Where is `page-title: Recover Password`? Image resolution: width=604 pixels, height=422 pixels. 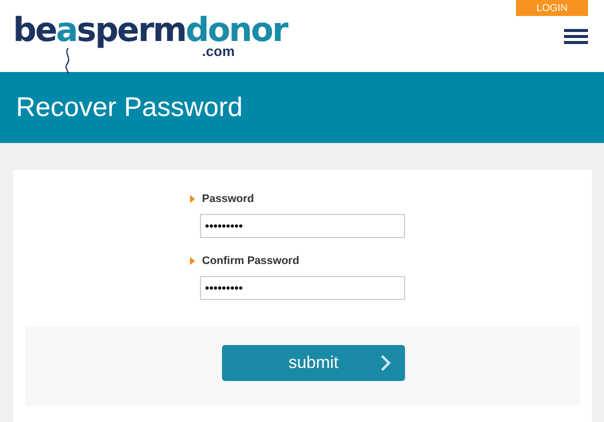
page-title: Recover Password is located at coordinates (129, 107).